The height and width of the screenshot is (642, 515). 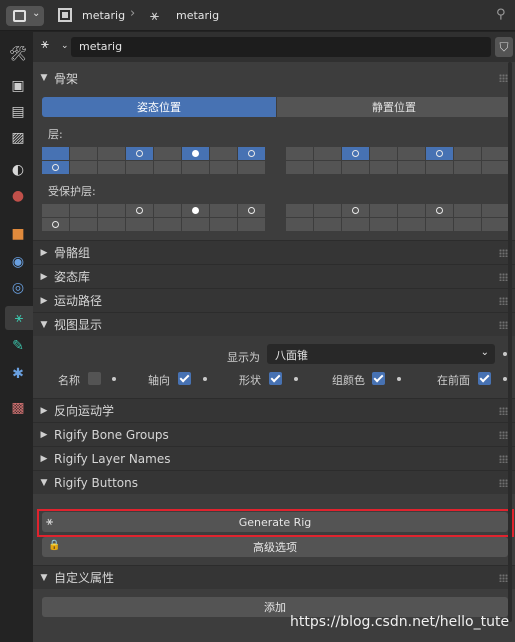 I want to click on panel-rigify-layer-names-header: ▶ Rigify Layer Names, so click(x=274, y=458).